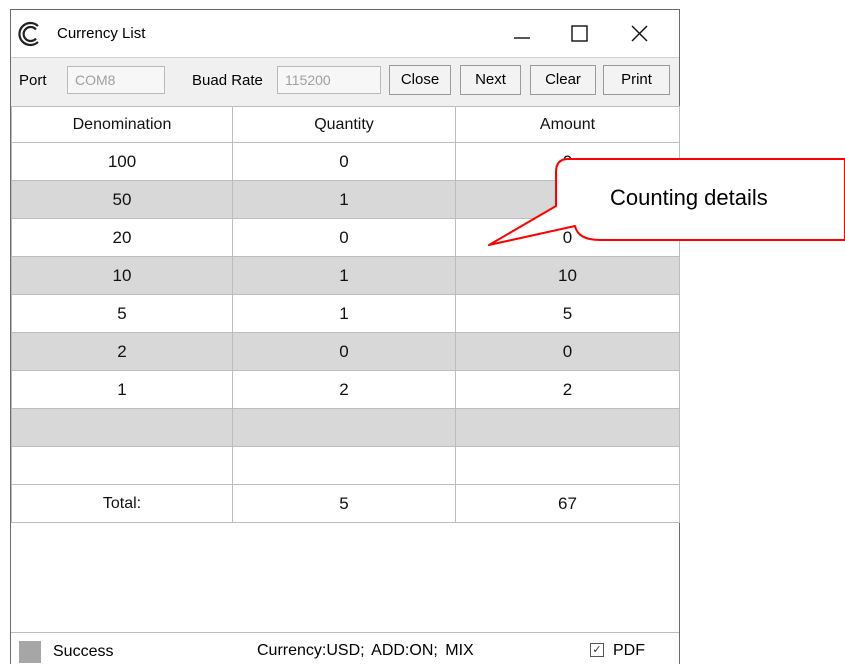 This screenshot has width=845, height=670. What do you see at coordinates (522, 33) in the screenshot?
I see `minimize-button` at bounding box center [522, 33].